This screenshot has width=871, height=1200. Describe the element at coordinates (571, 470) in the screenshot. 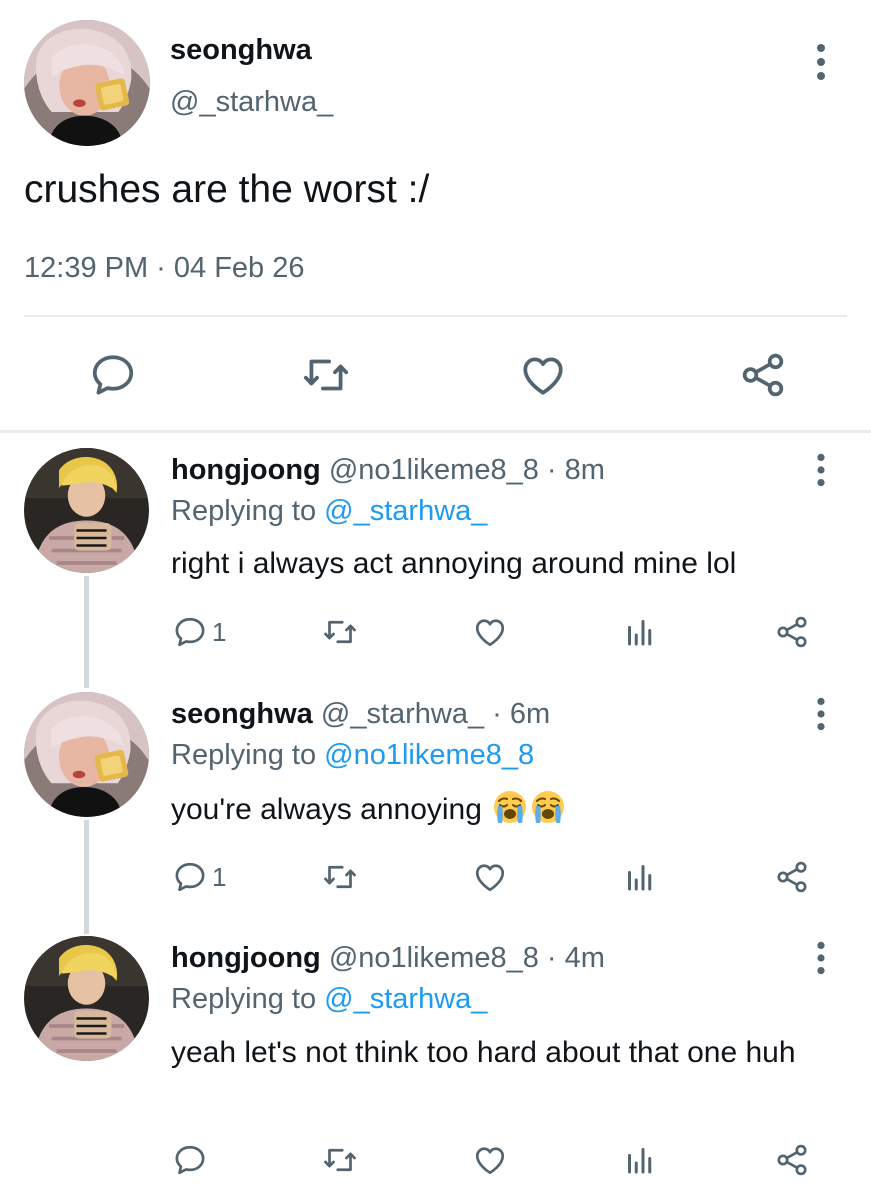

I see `relative-time: · 8m` at that location.